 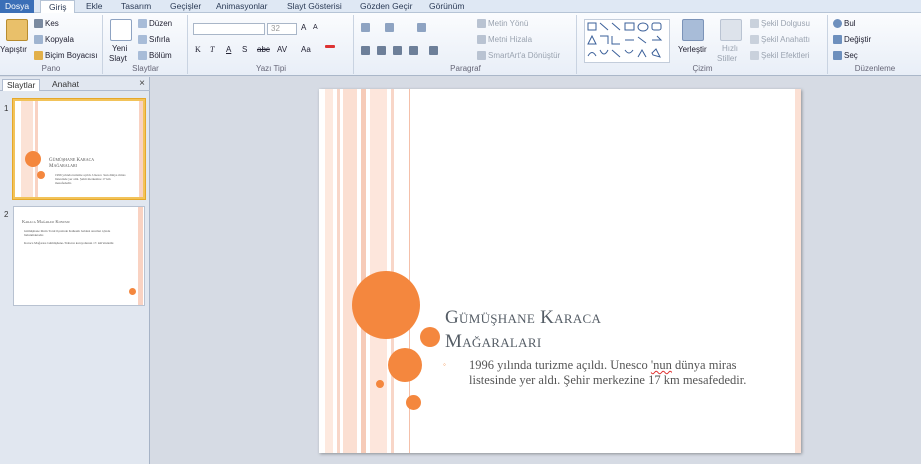 What do you see at coordinates (852, 39) in the screenshot?
I see `replace-button: Değiştir` at bounding box center [852, 39].